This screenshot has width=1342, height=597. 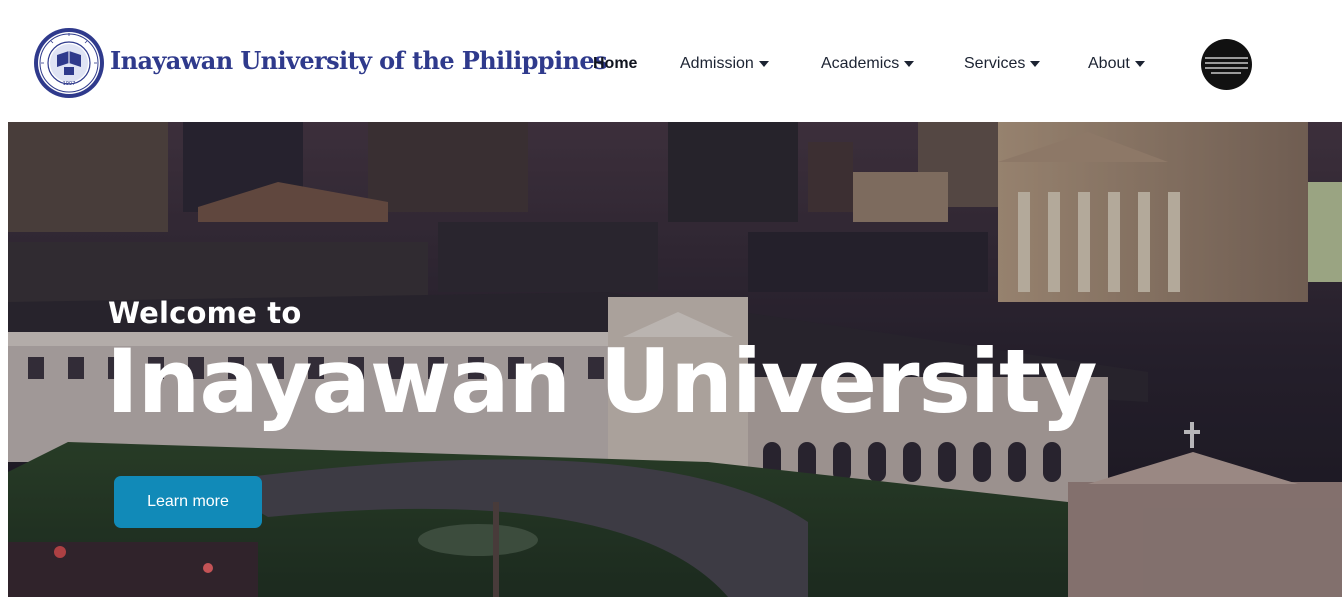 I want to click on nav-admission: Admission, so click(x=724, y=64).